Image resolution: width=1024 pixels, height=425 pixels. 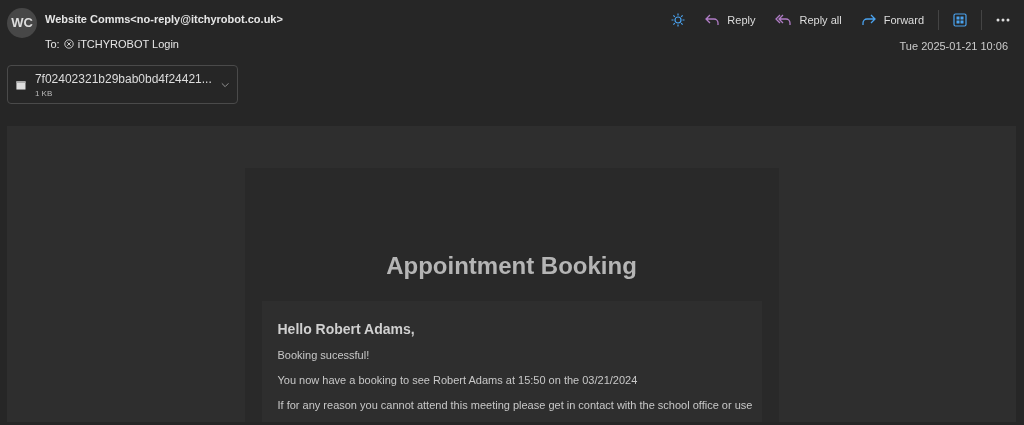 I want to click on forward-icon, so click(x=868, y=20).